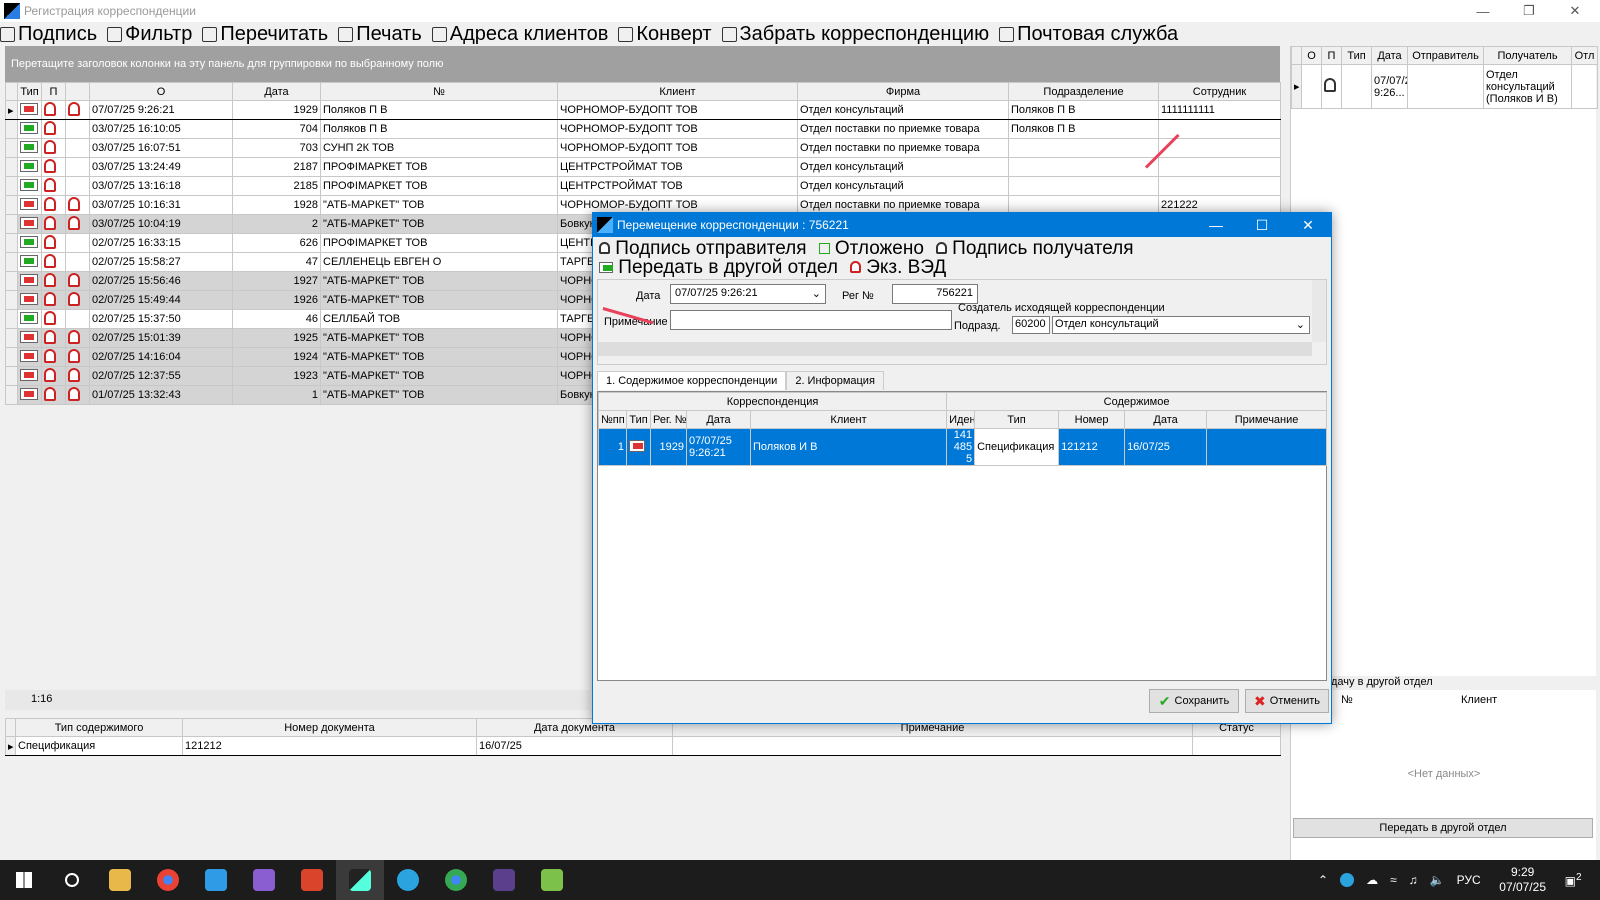 The width and height of the screenshot is (1600, 900). Describe the element at coordinates (161, 224) in the screenshot. I see `date-cell: 03/07/25 10:04:19` at that location.